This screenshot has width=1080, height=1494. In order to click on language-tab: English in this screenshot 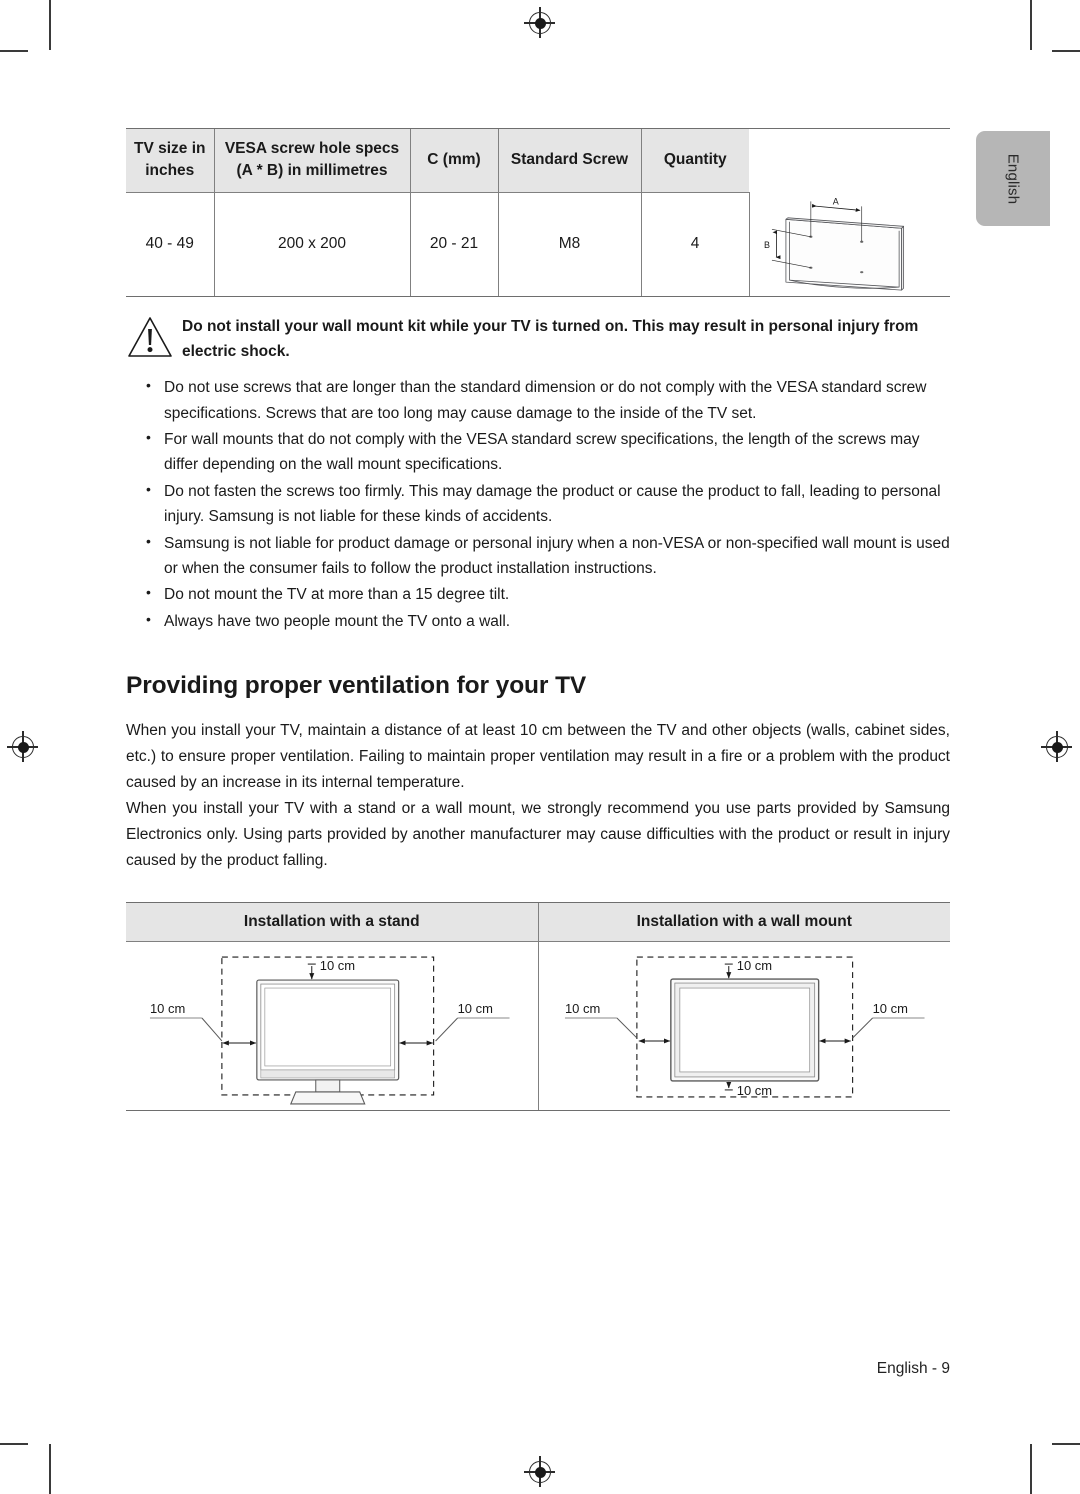, I will do `click(1013, 178)`.